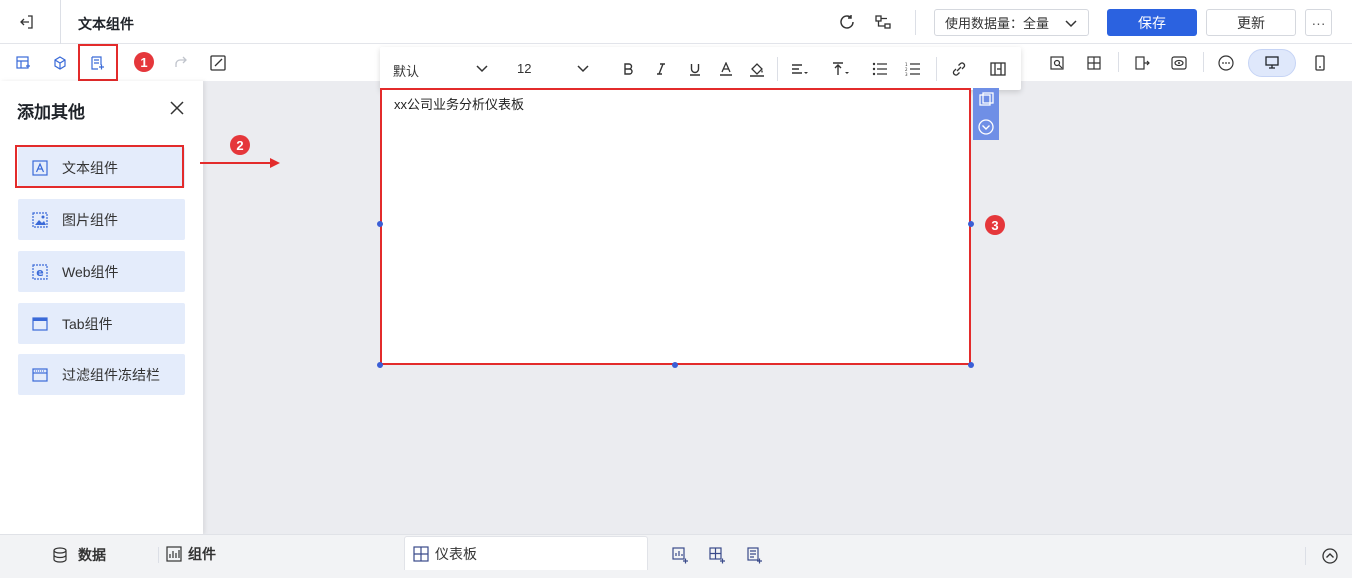 The width and height of the screenshot is (1352, 578). What do you see at coordinates (695, 69) in the screenshot?
I see `underline-icon` at bounding box center [695, 69].